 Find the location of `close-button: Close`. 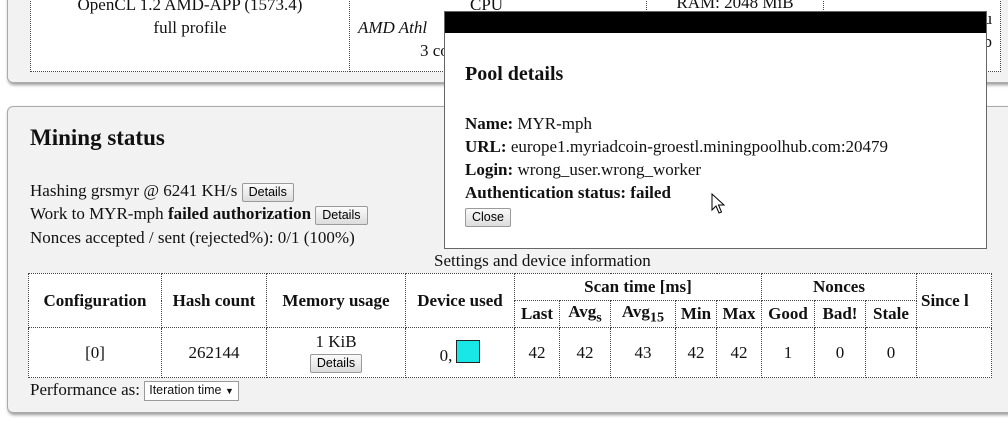

close-button: Close is located at coordinates (488, 217).